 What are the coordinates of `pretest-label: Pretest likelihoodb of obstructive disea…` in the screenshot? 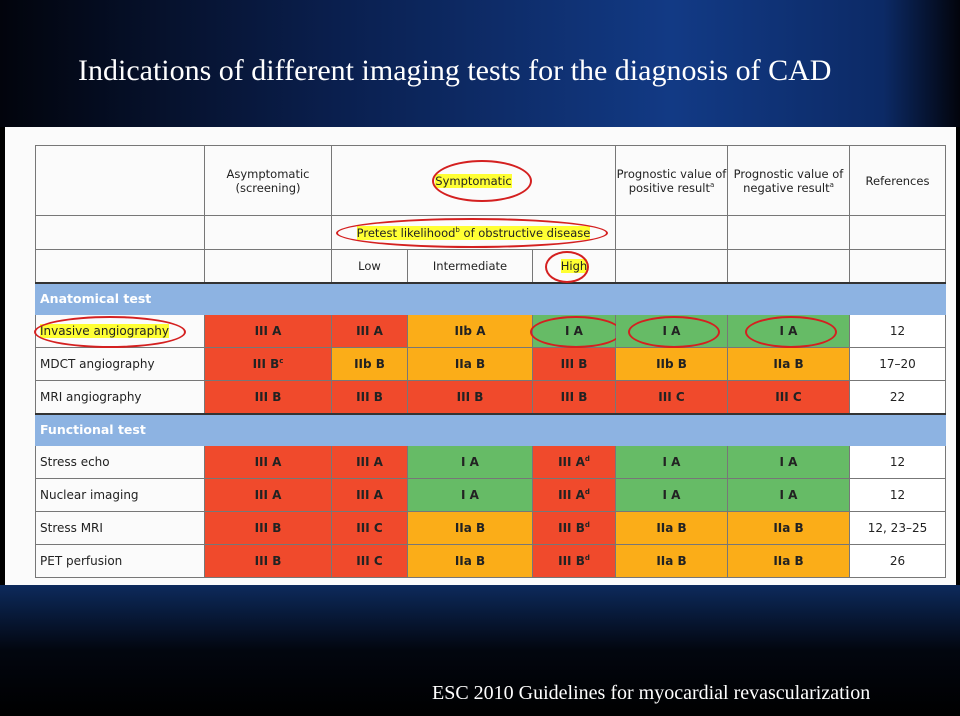 It's located at (473, 232).